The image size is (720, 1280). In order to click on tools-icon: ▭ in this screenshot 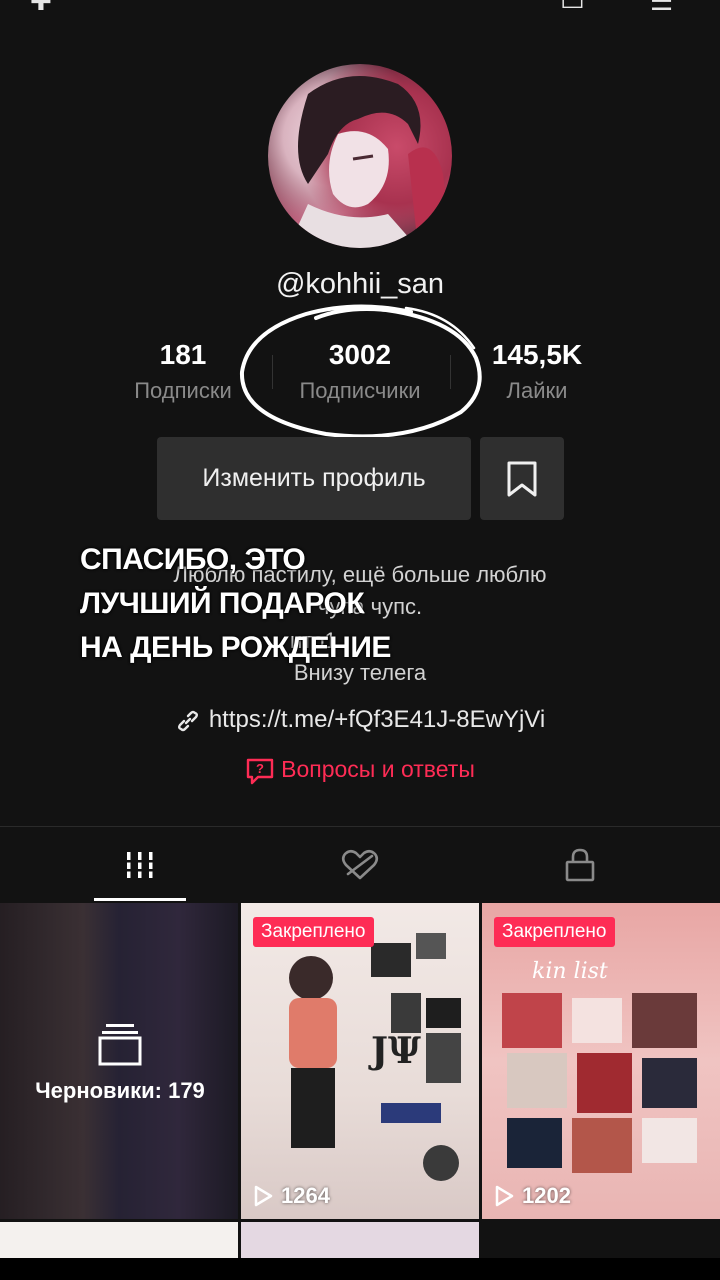, I will do `click(572, 7)`.